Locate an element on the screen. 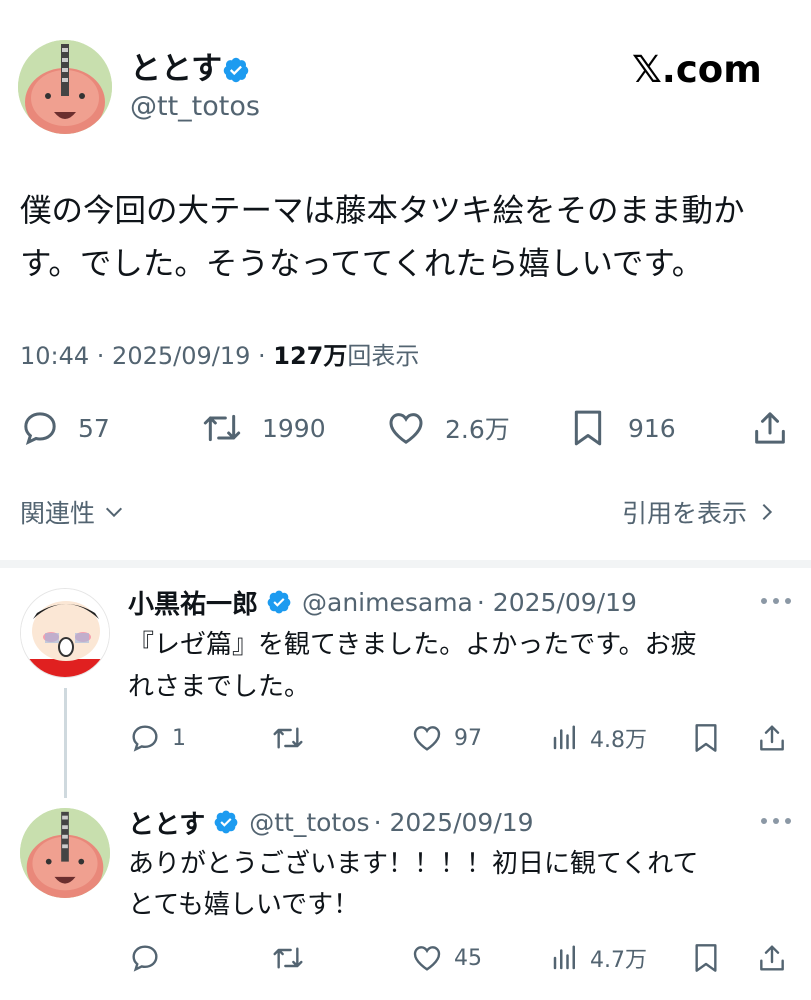  x-logo: 𝕏.com is located at coordinates (697, 69).